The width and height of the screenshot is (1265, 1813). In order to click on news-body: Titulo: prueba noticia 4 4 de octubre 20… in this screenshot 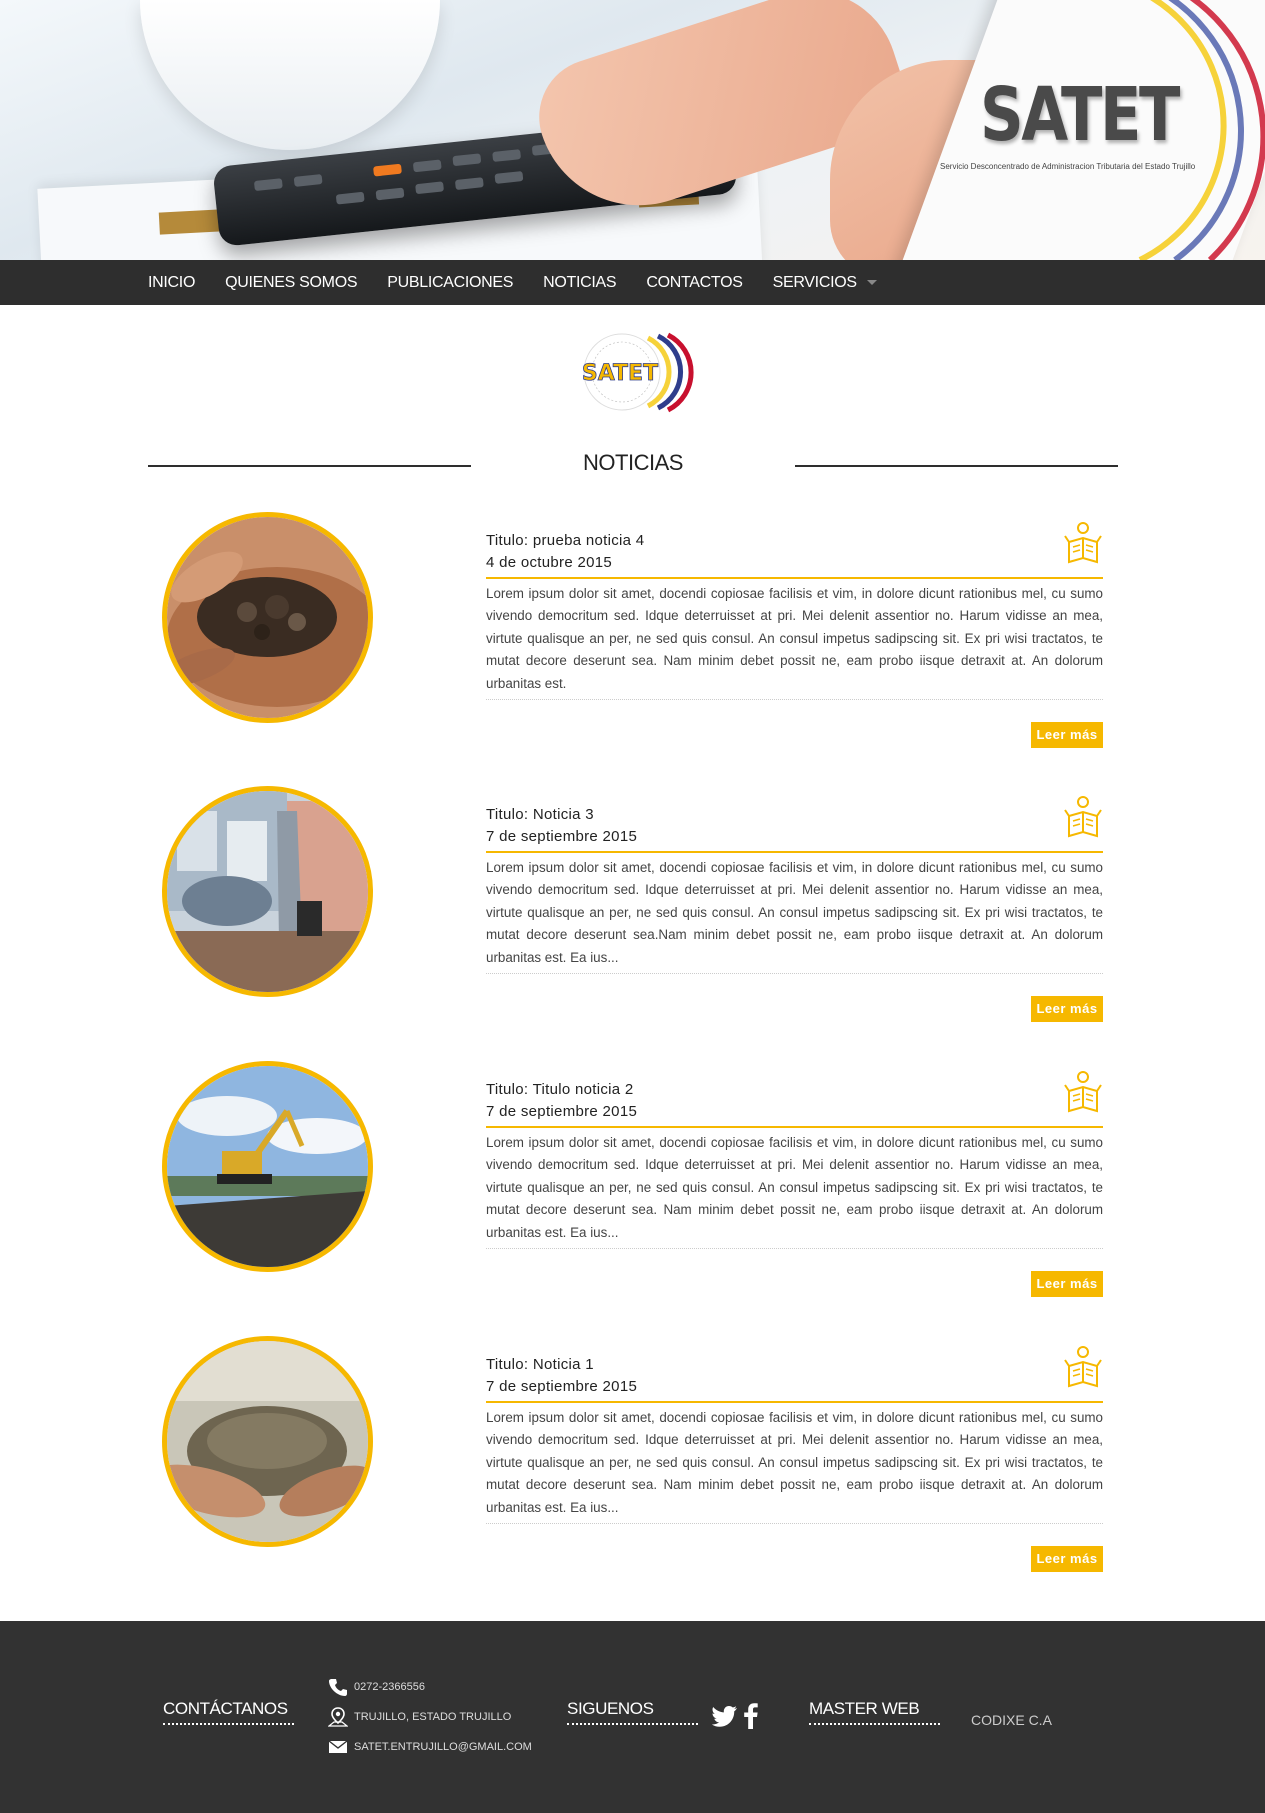, I will do `click(794, 639)`.